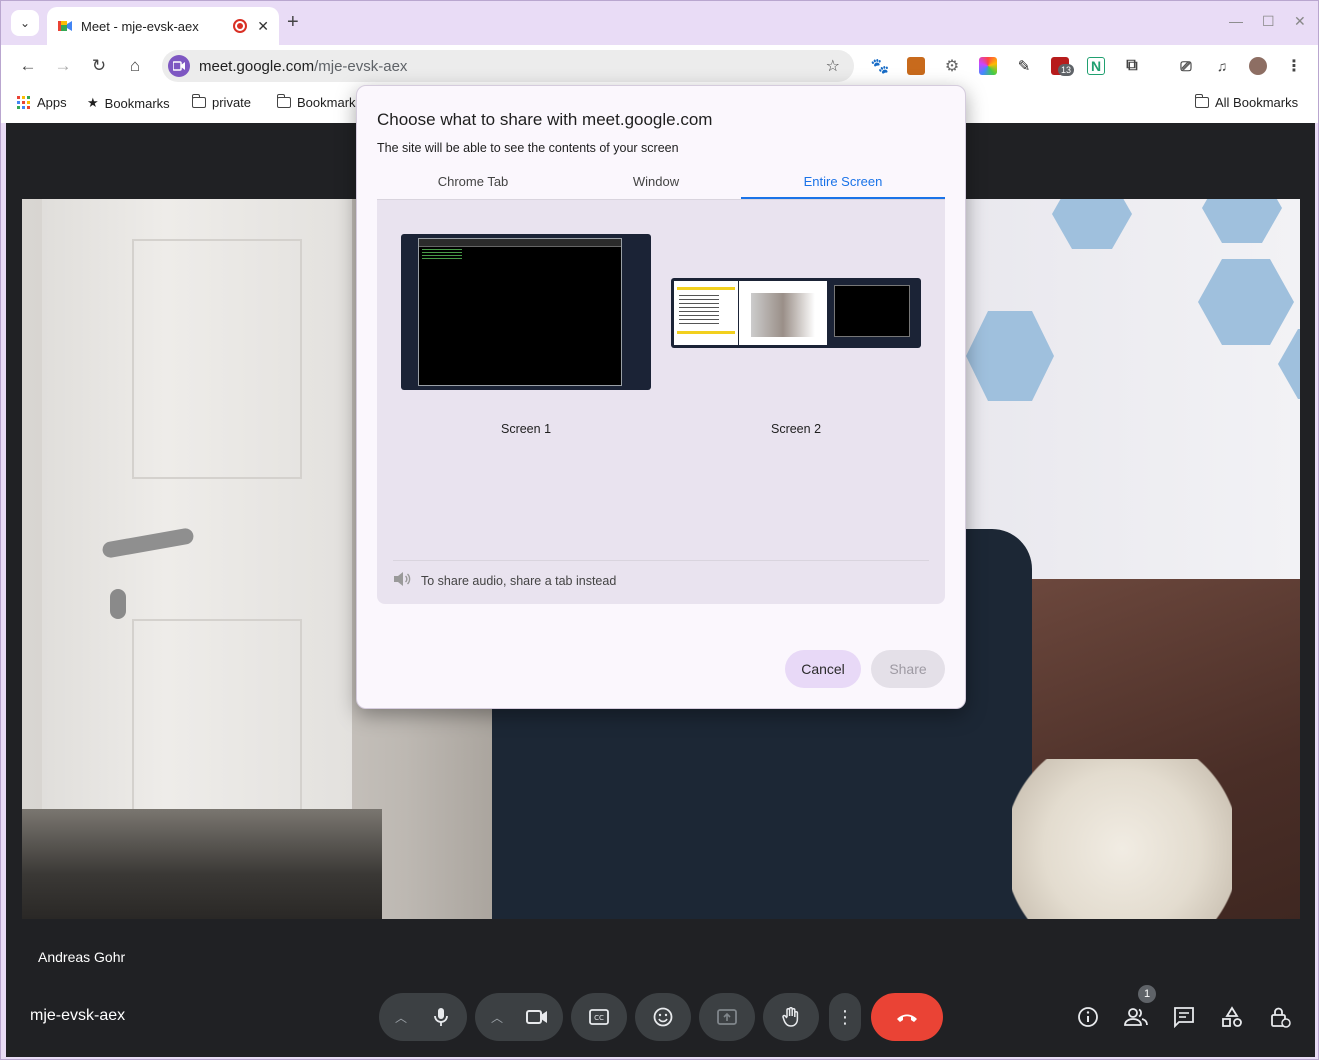  What do you see at coordinates (441, 1017) in the screenshot?
I see `microphone-button` at bounding box center [441, 1017].